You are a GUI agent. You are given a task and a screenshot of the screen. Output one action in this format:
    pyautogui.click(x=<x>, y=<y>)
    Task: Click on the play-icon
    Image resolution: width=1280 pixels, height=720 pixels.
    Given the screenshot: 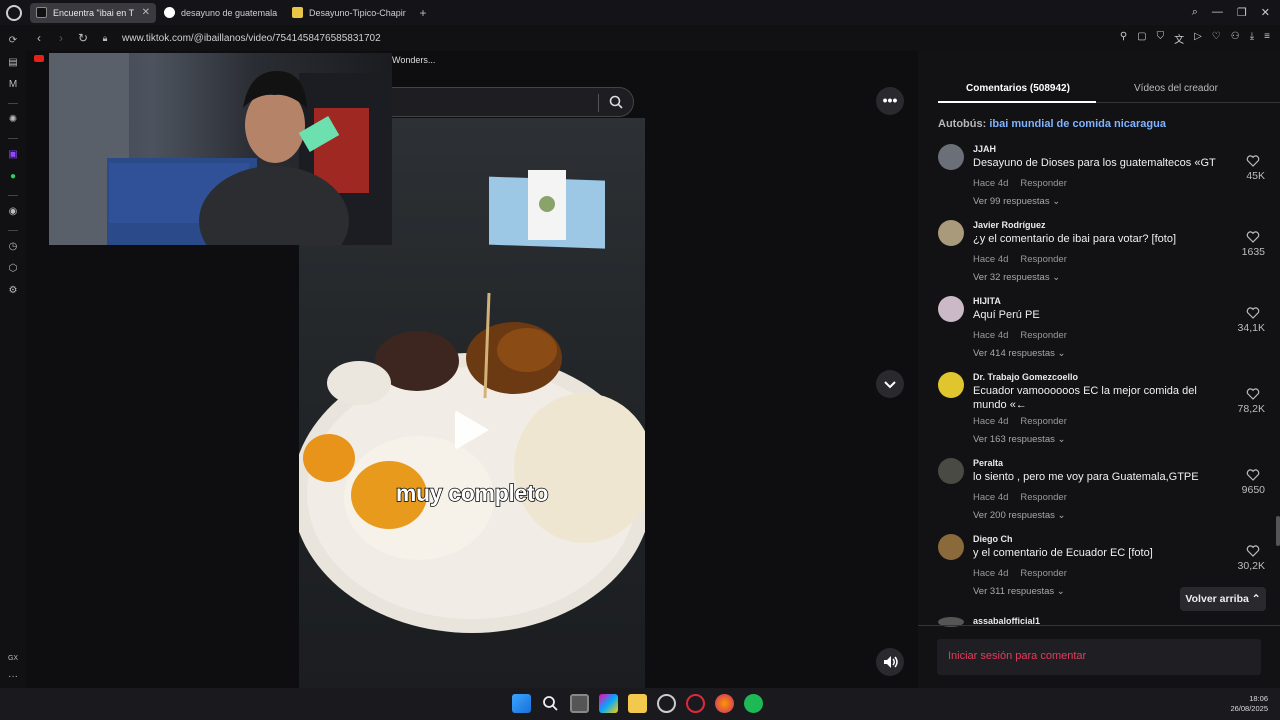 What is the action you would take?
    pyautogui.click(x=472, y=430)
    